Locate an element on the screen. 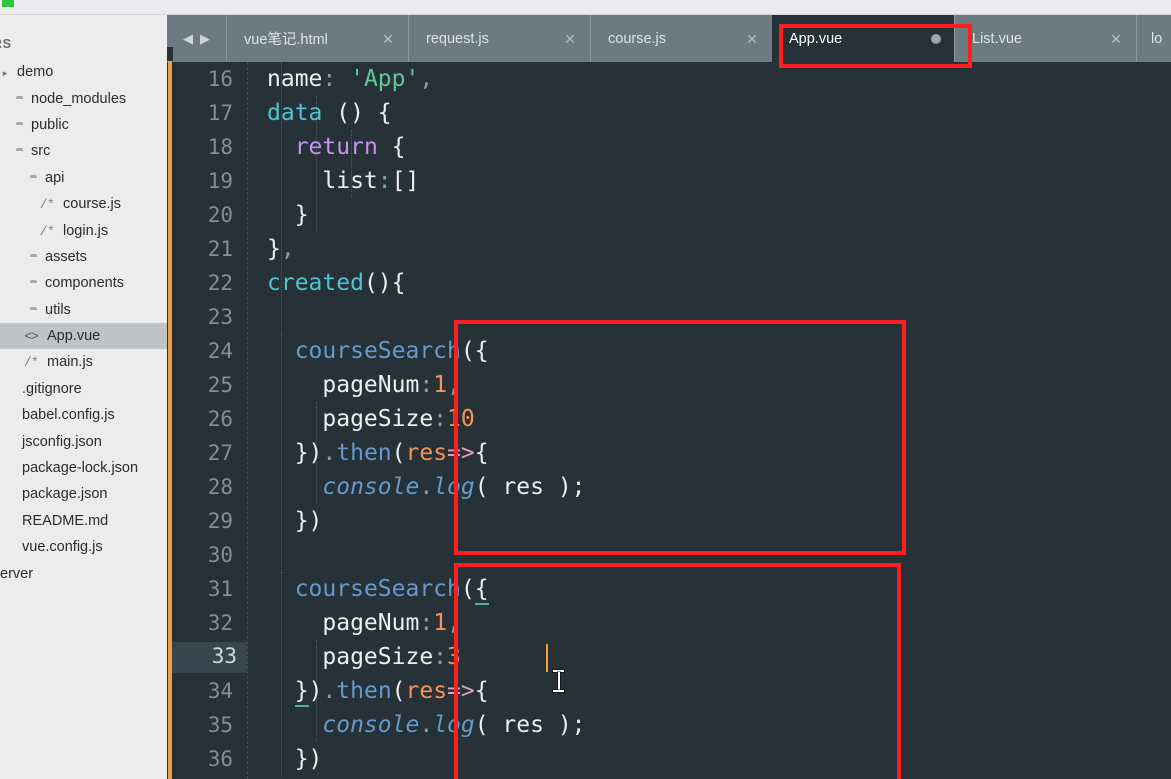 The image size is (1171, 779). green-indicator-icon is located at coordinates (8, 3).